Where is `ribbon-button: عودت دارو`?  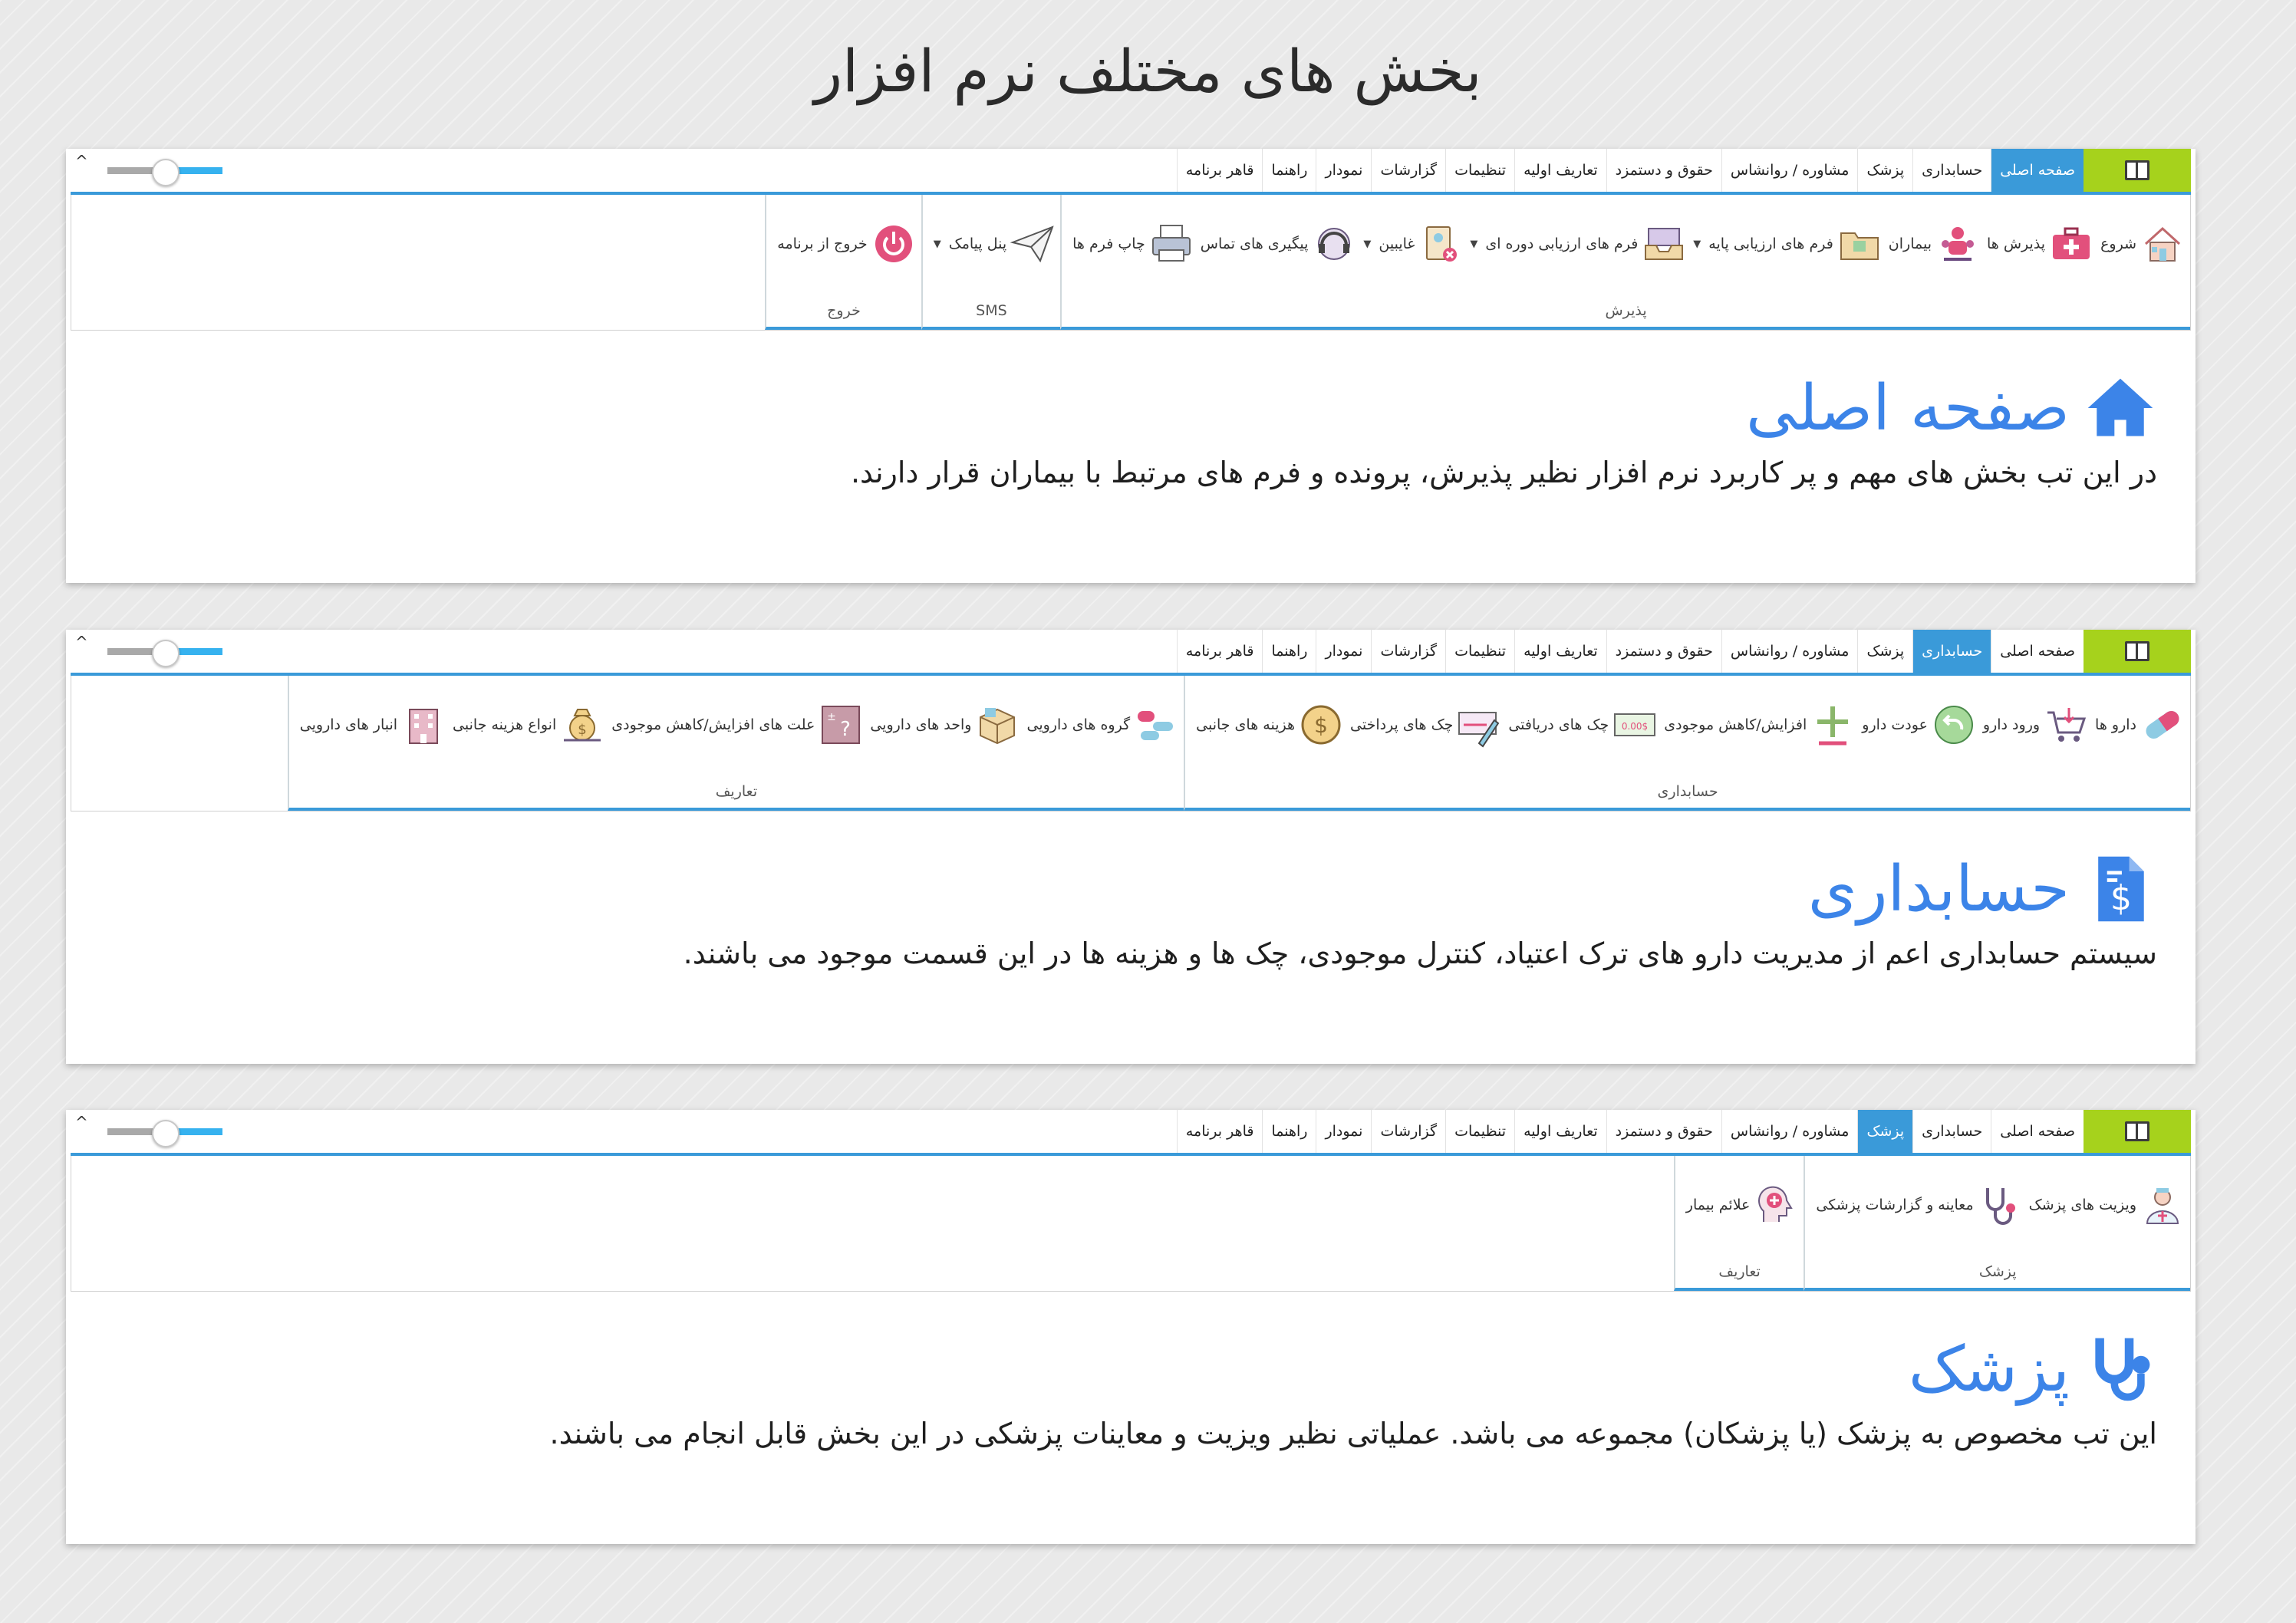
ribbon-button: عودت دارو is located at coordinates (1919, 725).